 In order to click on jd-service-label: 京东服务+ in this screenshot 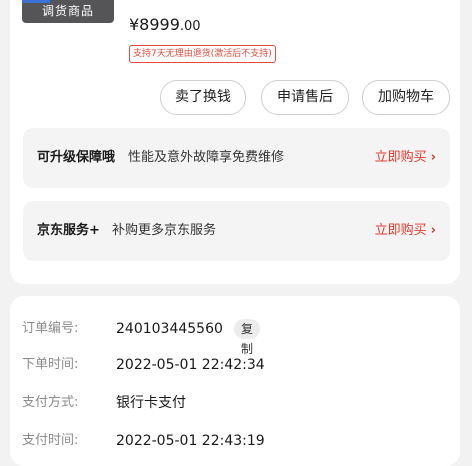, I will do `click(68, 230)`.